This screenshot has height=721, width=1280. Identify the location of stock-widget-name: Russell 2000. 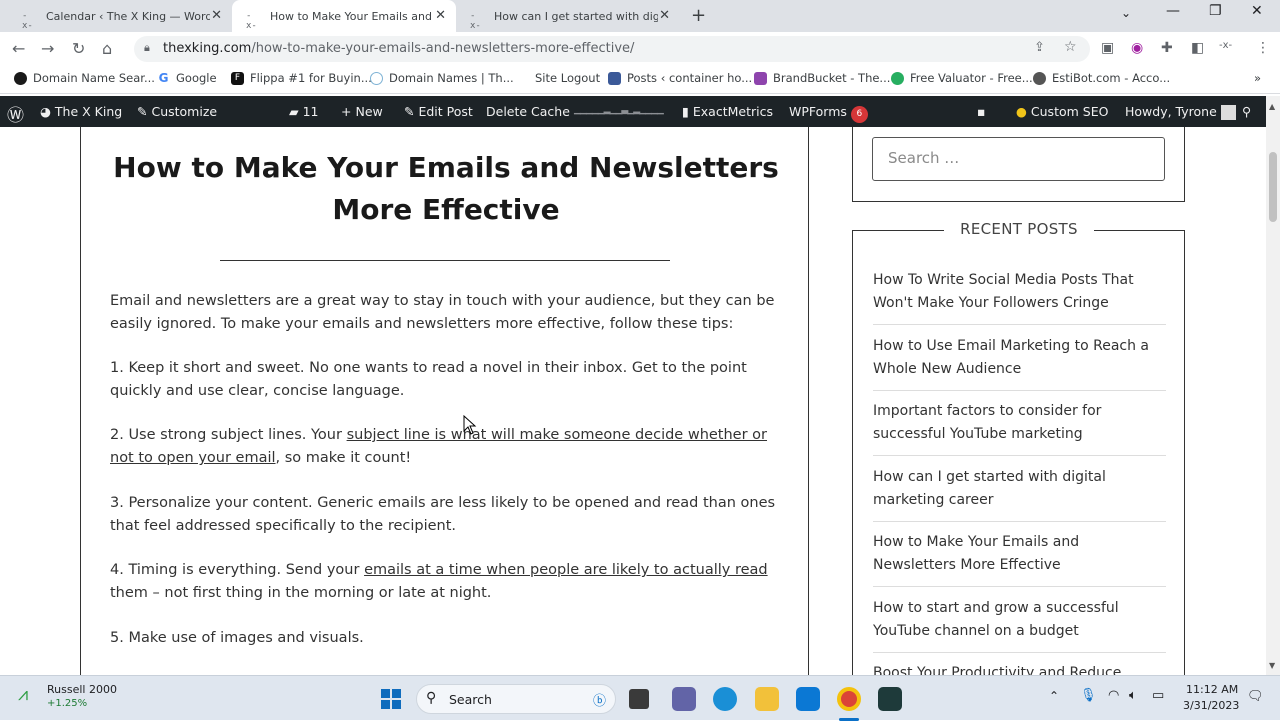
(82, 689).